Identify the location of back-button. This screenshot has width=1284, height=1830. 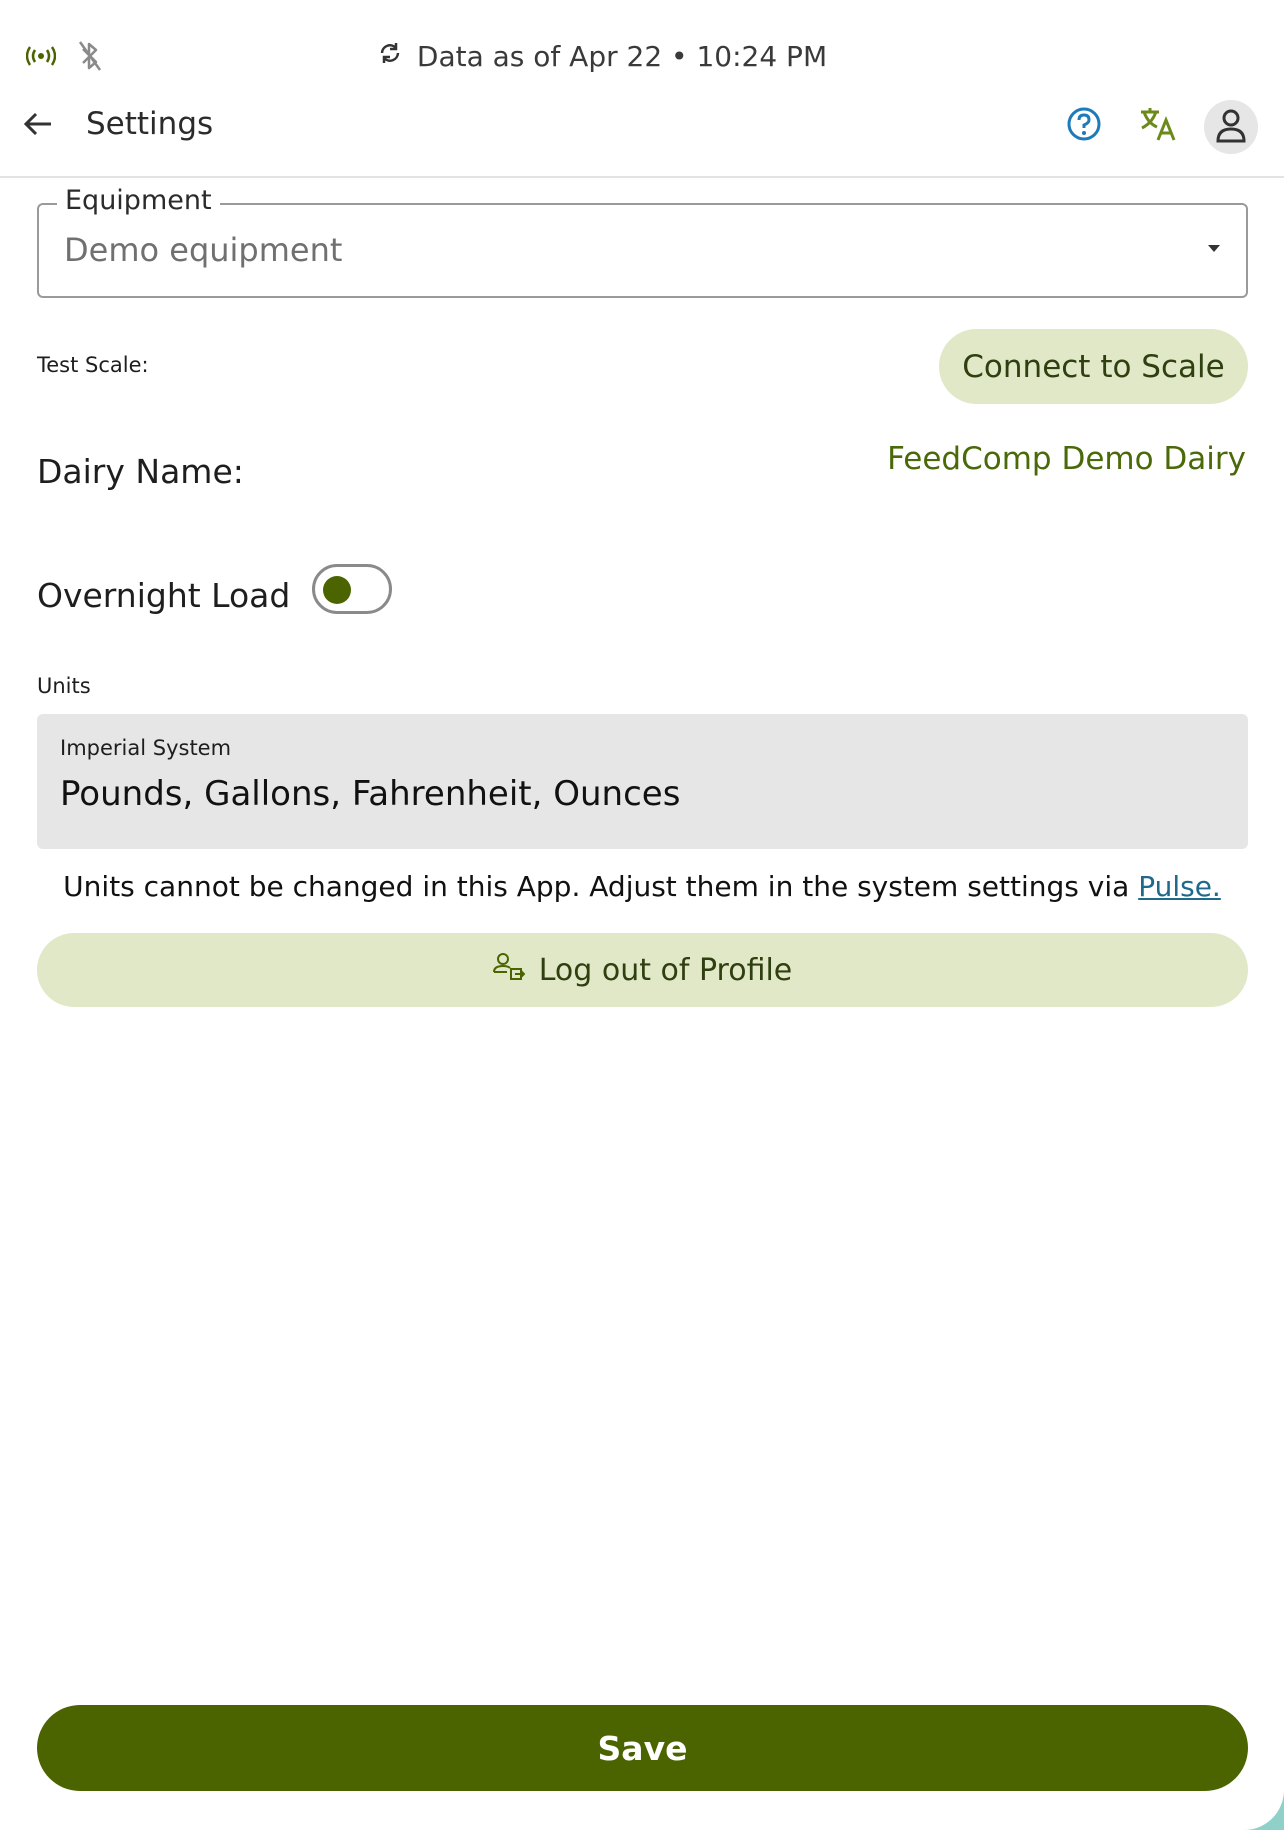
(38, 126).